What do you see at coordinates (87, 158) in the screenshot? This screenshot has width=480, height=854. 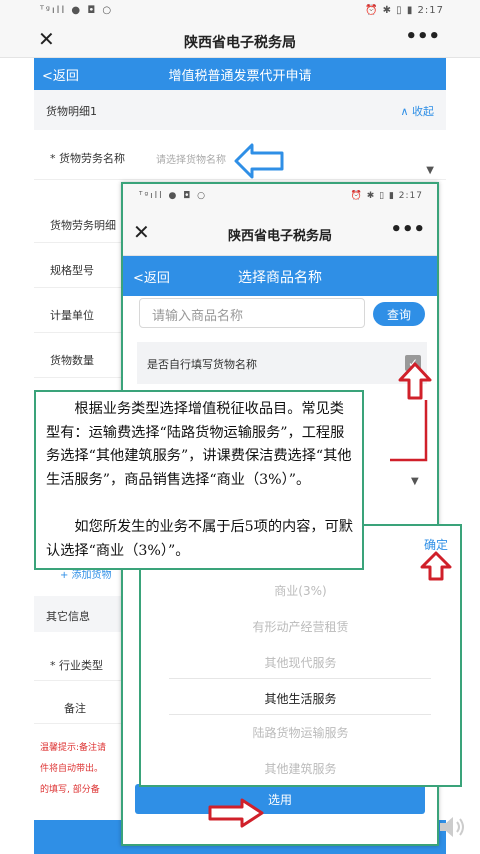 I see `goods-name-label: * 货物劳务名称` at bounding box center [87, 158].